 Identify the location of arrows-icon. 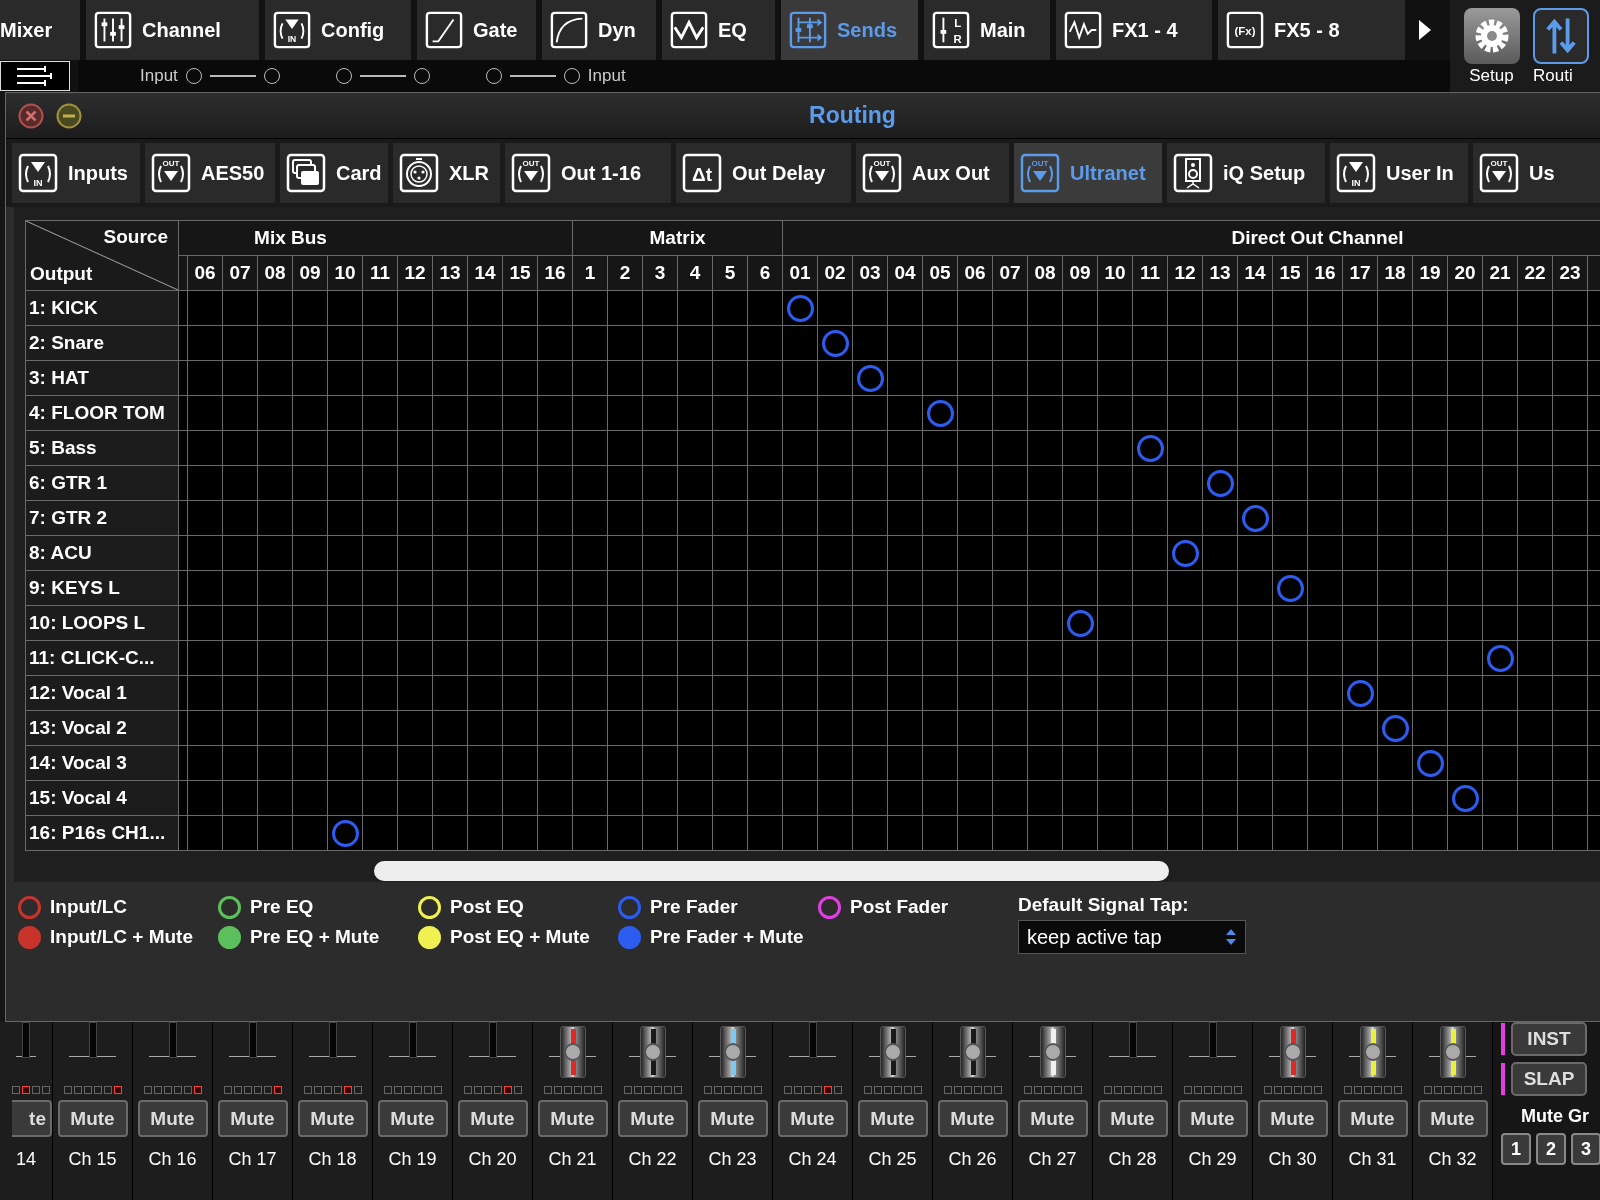
(808, 30).